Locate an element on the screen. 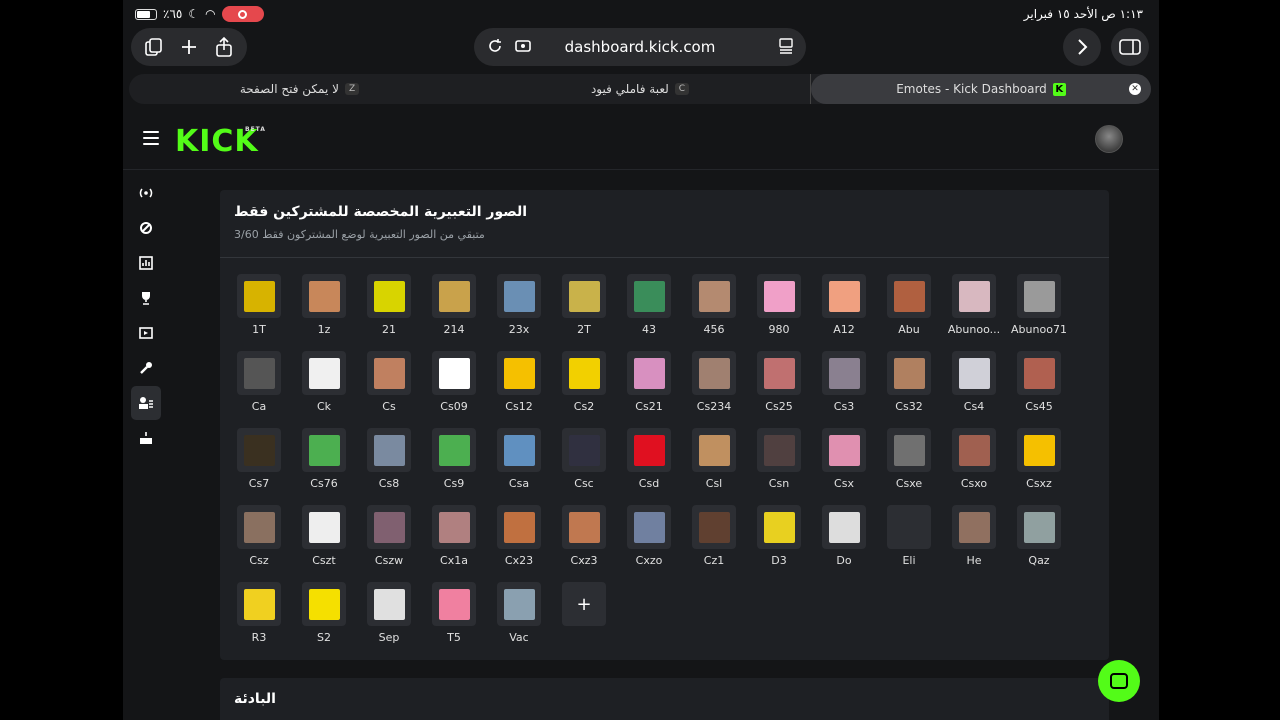 The width and height of the screenshot is (1280, 720). users-icon is located at coordinates (146, 403).